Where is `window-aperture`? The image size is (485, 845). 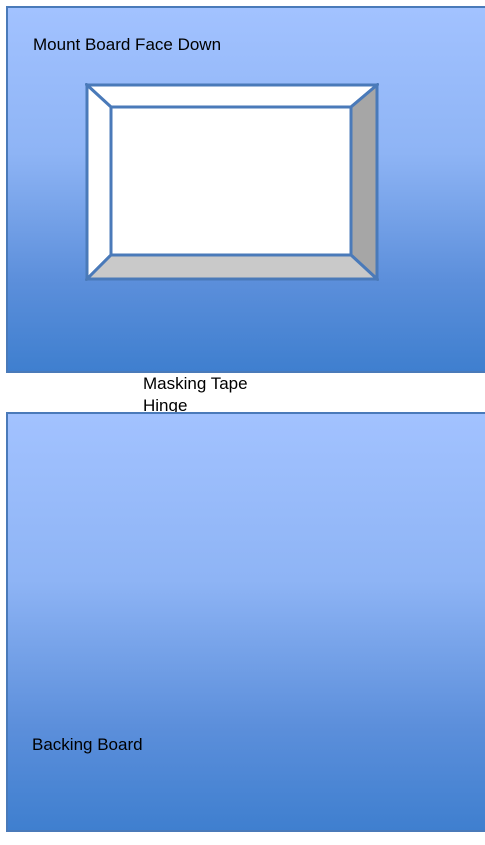
window-aperture is located at coordinates (231, 181).